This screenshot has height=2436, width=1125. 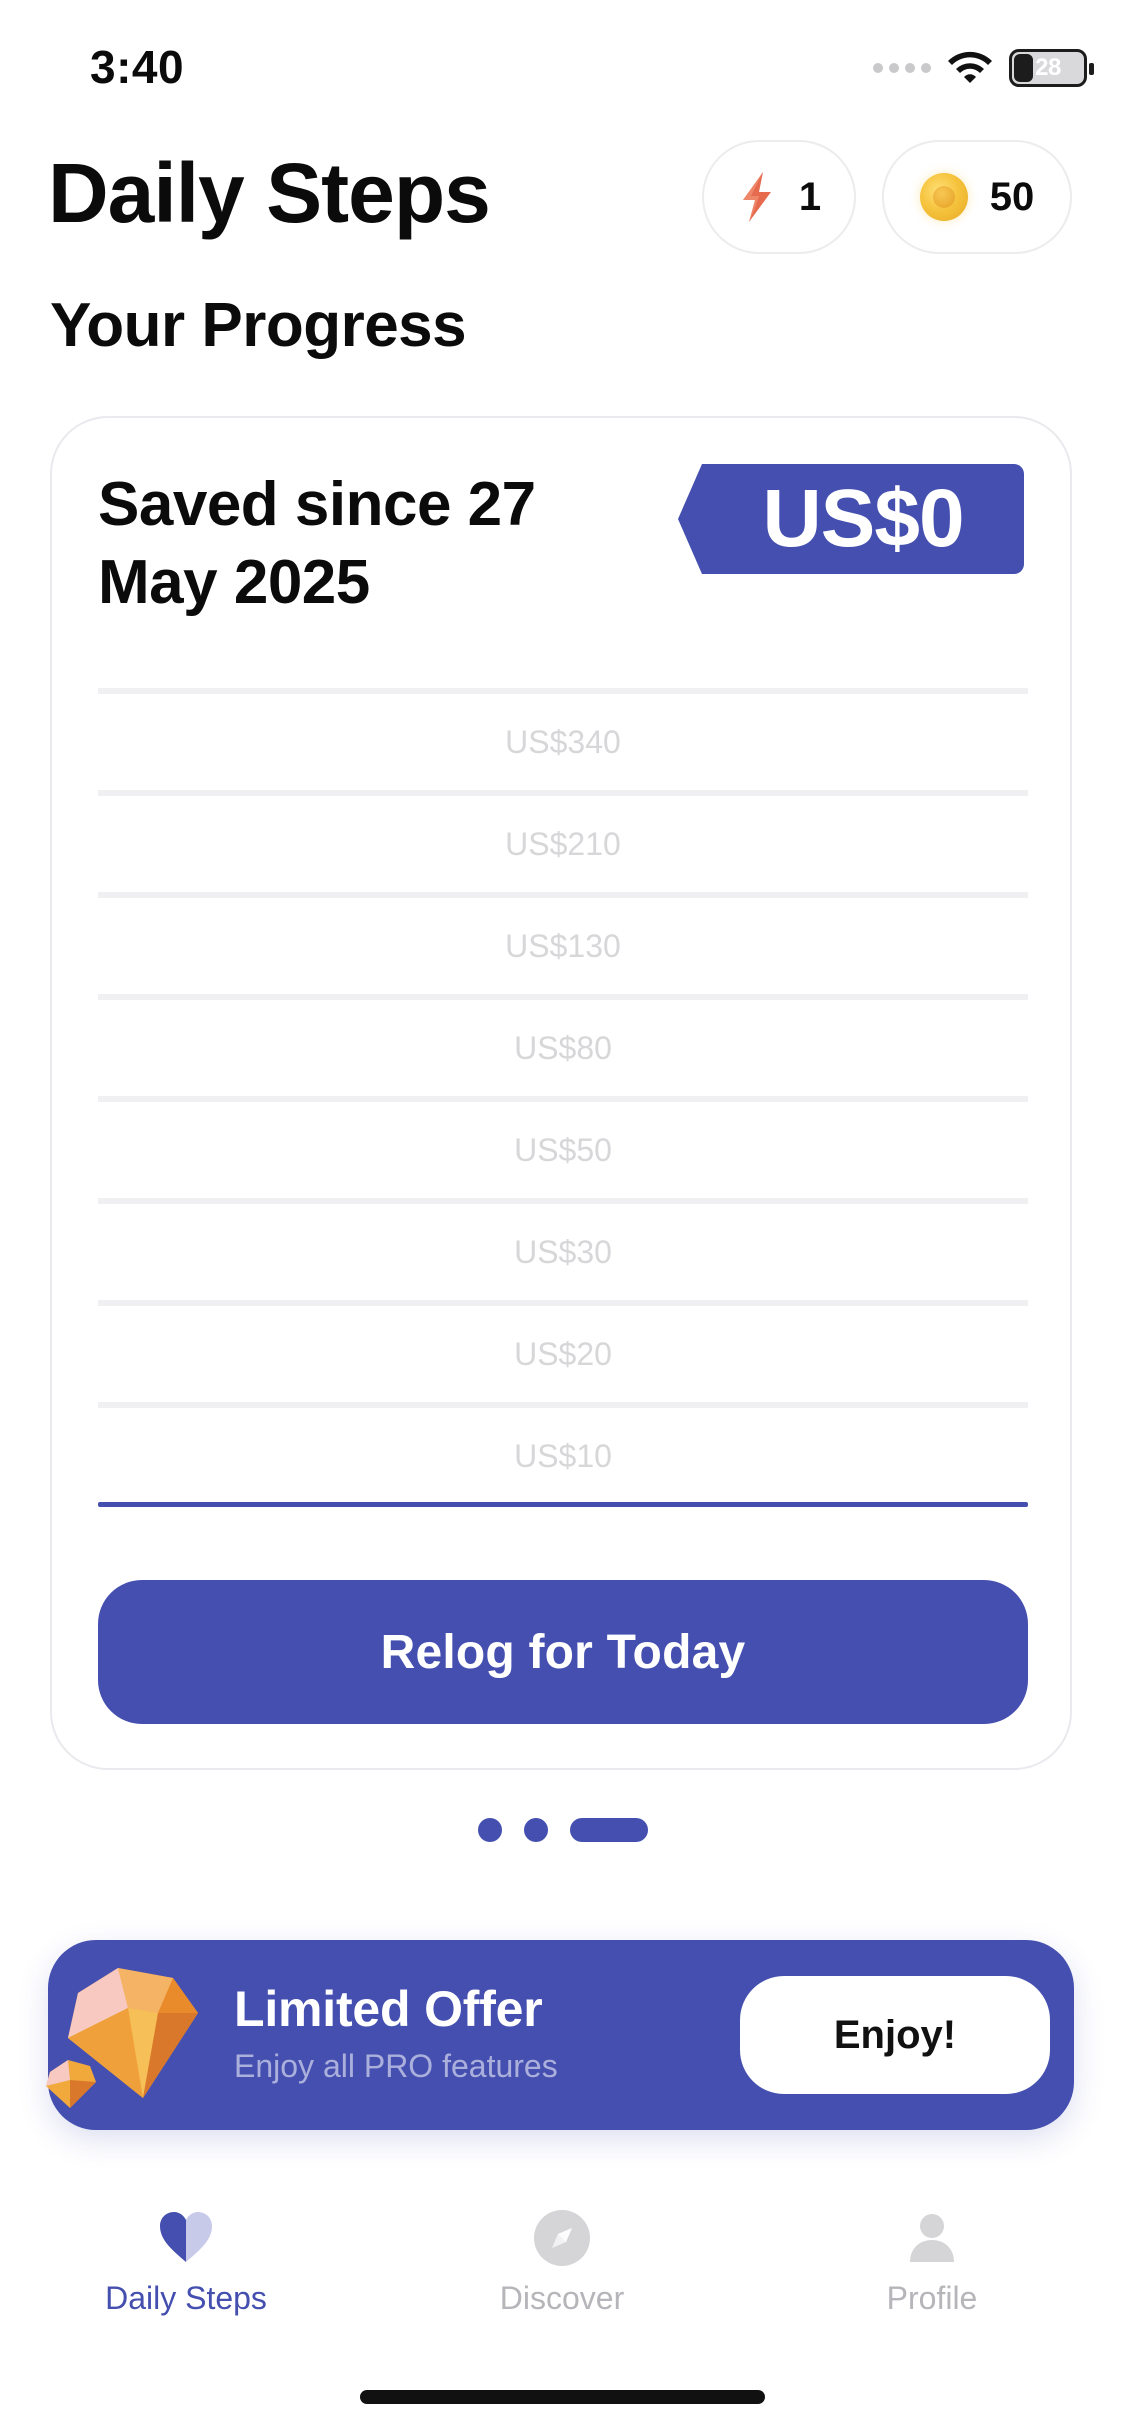 I want to click on offer-title: Limited Offer, so click(x=388, y=2009).